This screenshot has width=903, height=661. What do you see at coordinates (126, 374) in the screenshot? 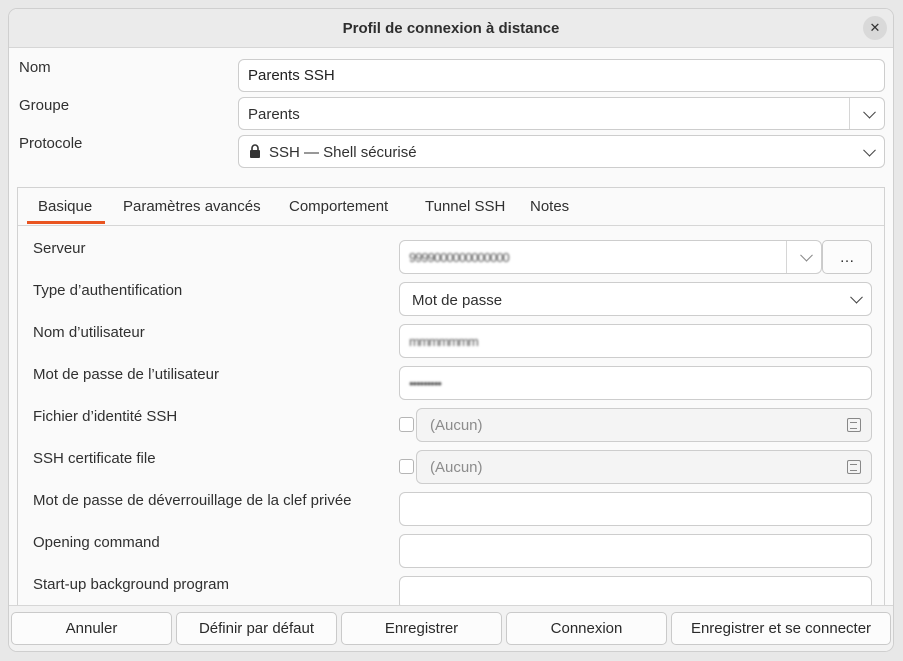
I see `password-label: Mot de passe de l’utilisateur` at bounding box center [126, 374].